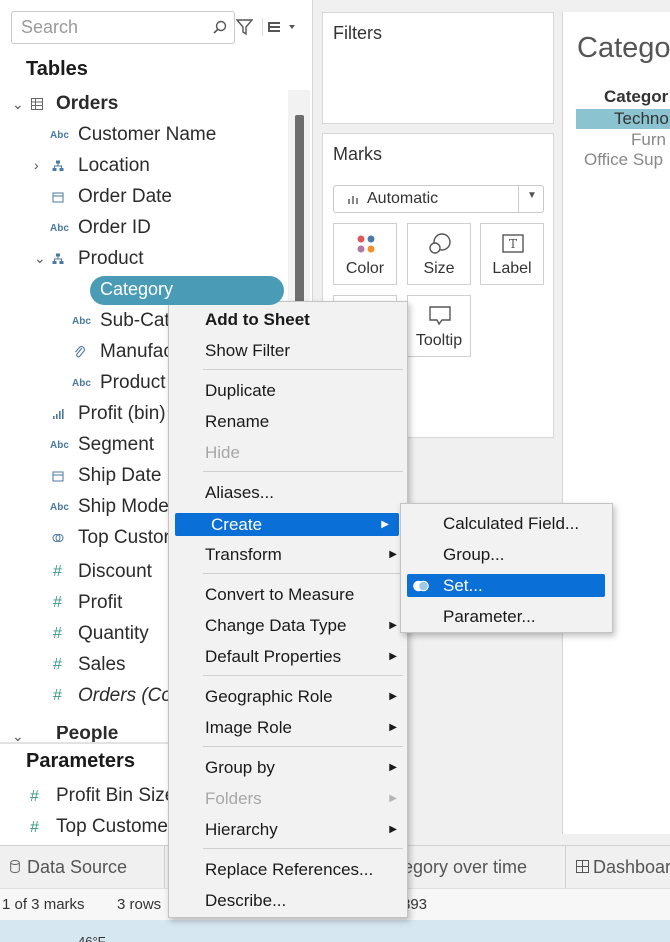 This screenshot has height=942, width=670. Describe the element at coordinates (80, 761) in the screenshot. I see `parameters-title: Parameters` at that location.